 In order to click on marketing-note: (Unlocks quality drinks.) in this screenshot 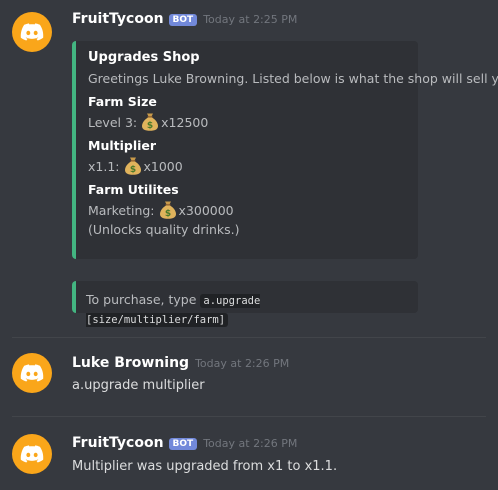, I will do `click(164, 229)`.